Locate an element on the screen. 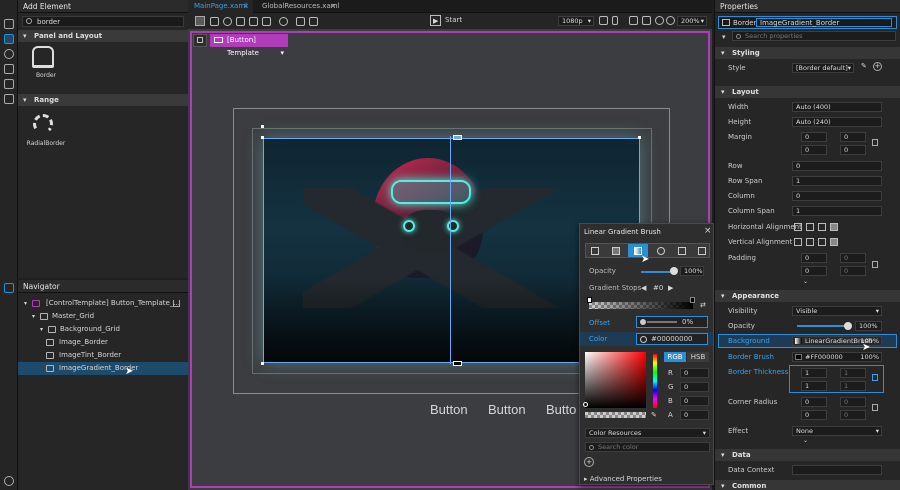 Image resolution: width=900 pixels, height=490 pixels. home-button is located at coordinates (200, 40).